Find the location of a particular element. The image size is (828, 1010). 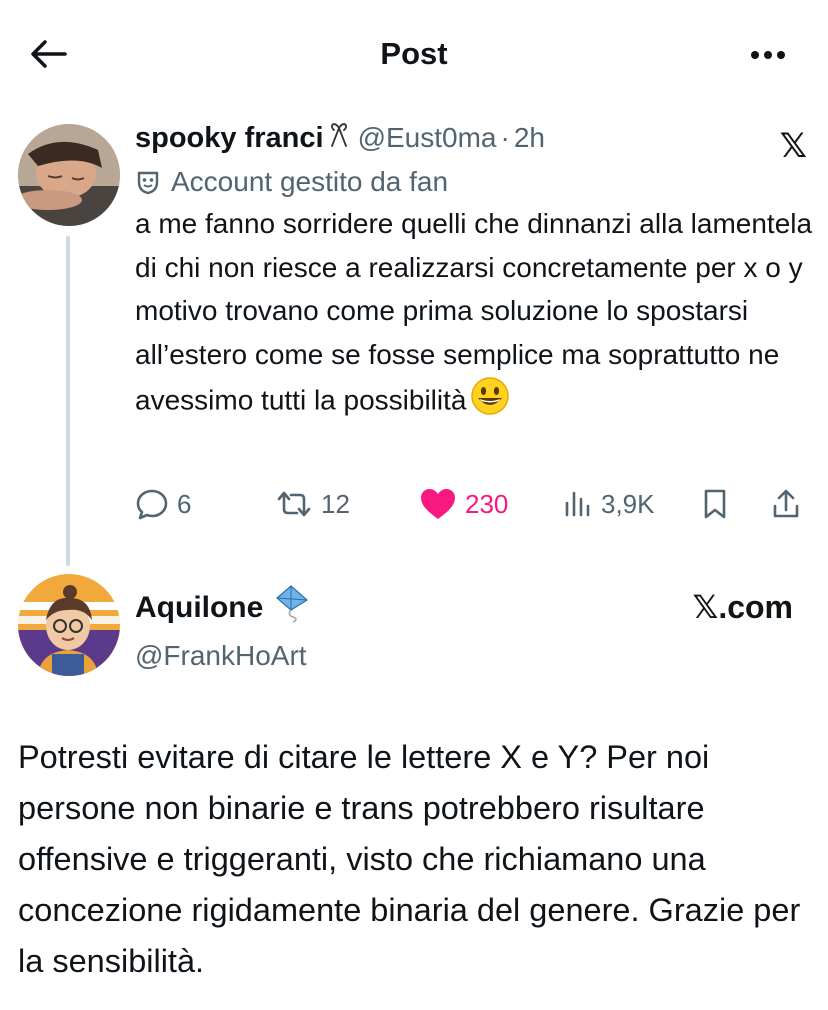

repost-icon is located at coordinates (294, 504).